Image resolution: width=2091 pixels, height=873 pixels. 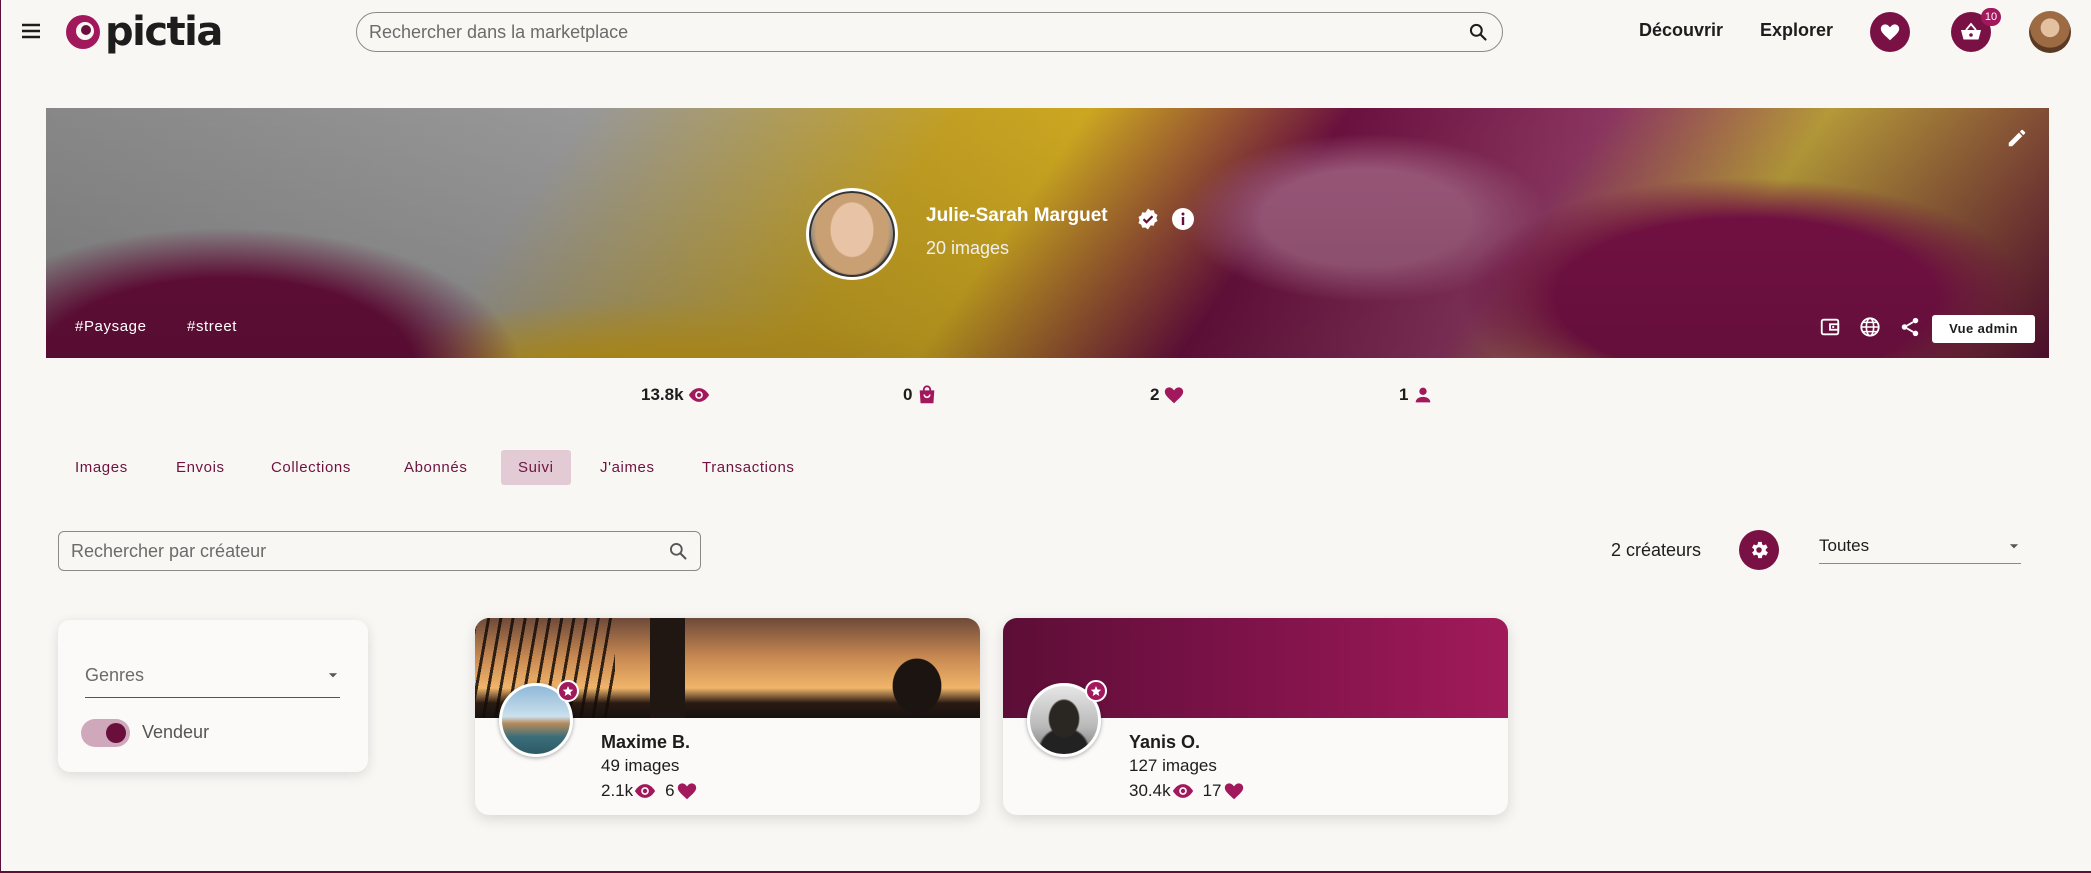 I want to click on stat-likes: 2, so click(x=1167, y=395).